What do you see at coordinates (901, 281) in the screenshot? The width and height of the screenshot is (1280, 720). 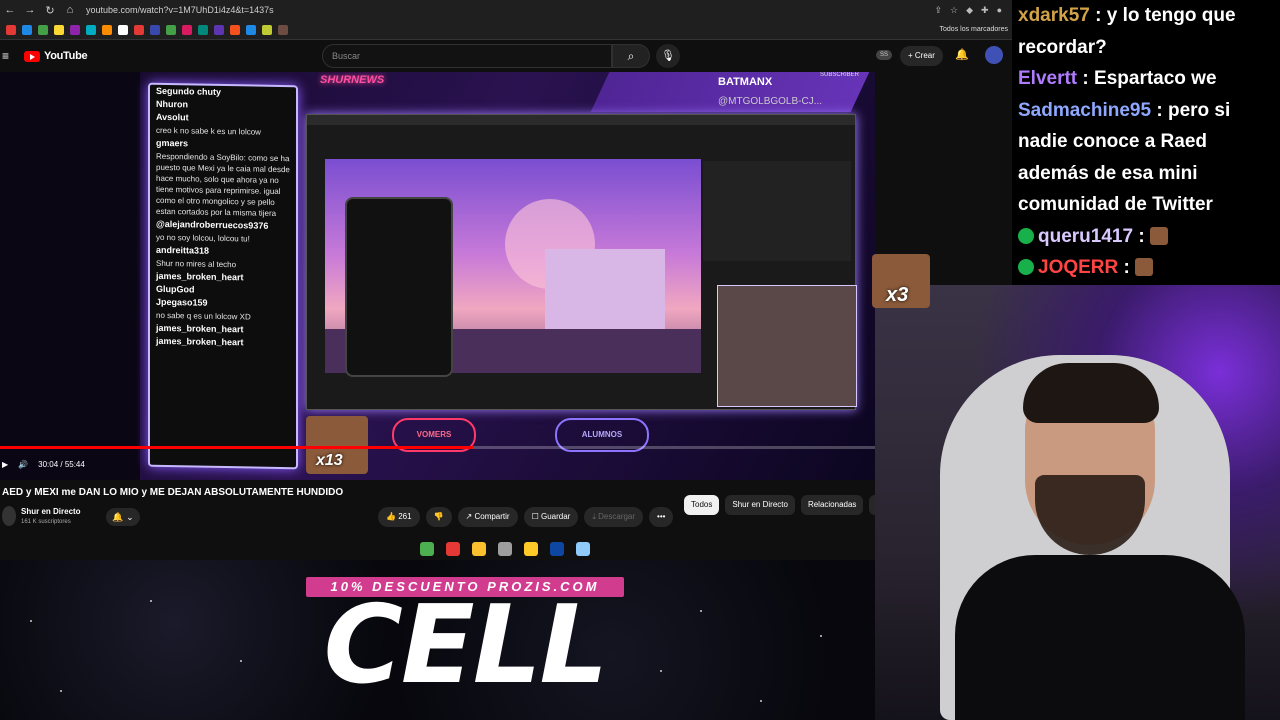 I see `emote-x3: x3` at bounding box center [901, 281].